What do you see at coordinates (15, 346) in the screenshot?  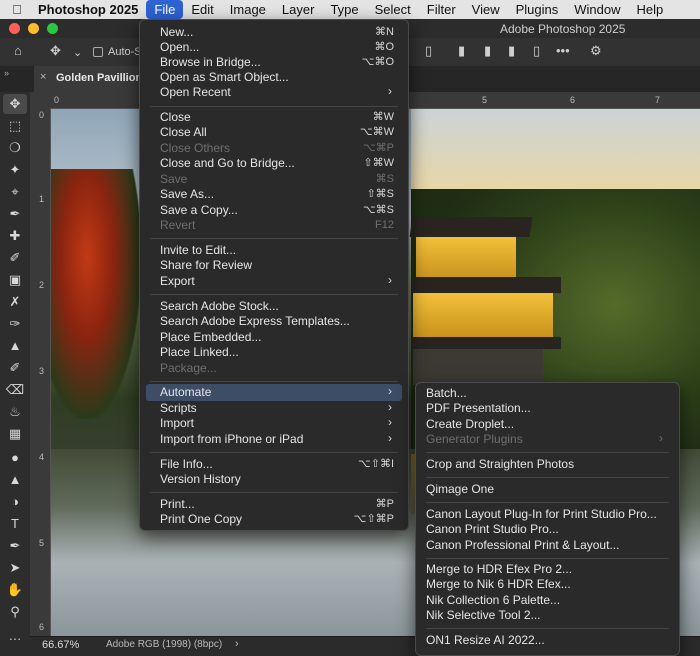 I see `stamp-tool-icon: ▲` at bounding box center [15, 346].